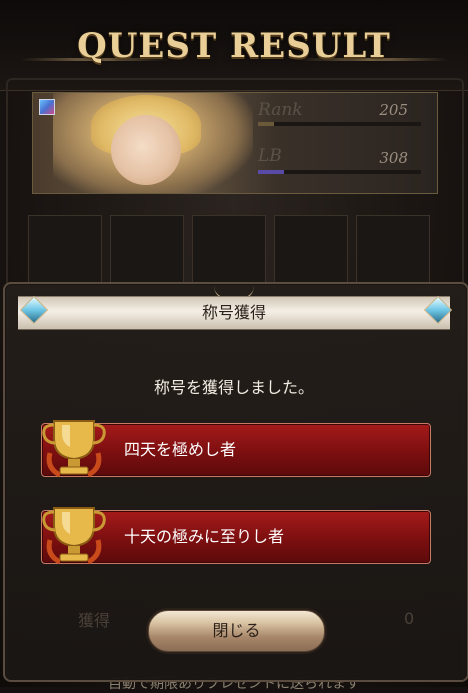  I want to click on element-icon, so click(47, 107).